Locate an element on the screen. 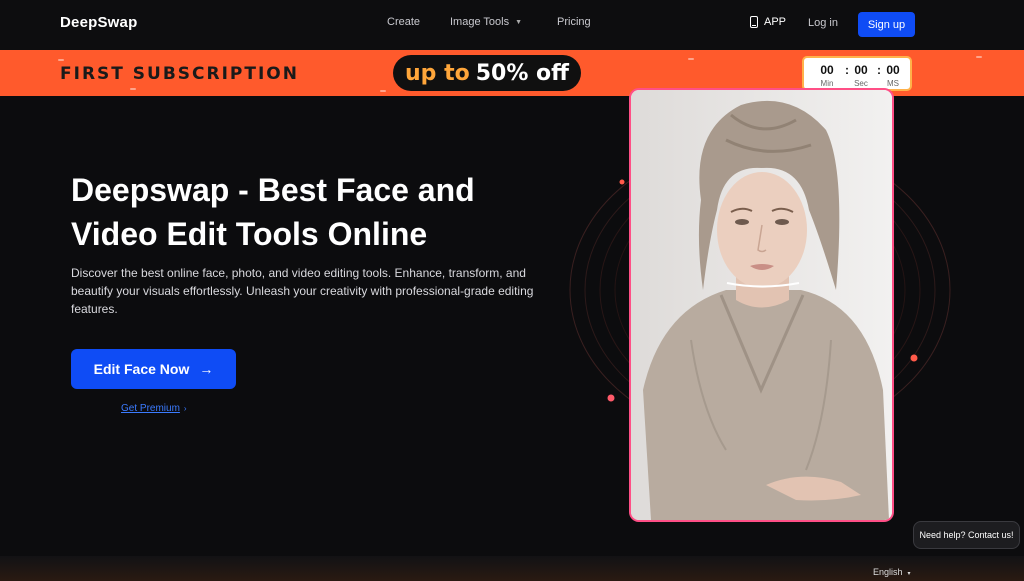 The image size is (1024, 581). nav-link-image-tools-label: Image Tools is located at coordinates (480, 22).